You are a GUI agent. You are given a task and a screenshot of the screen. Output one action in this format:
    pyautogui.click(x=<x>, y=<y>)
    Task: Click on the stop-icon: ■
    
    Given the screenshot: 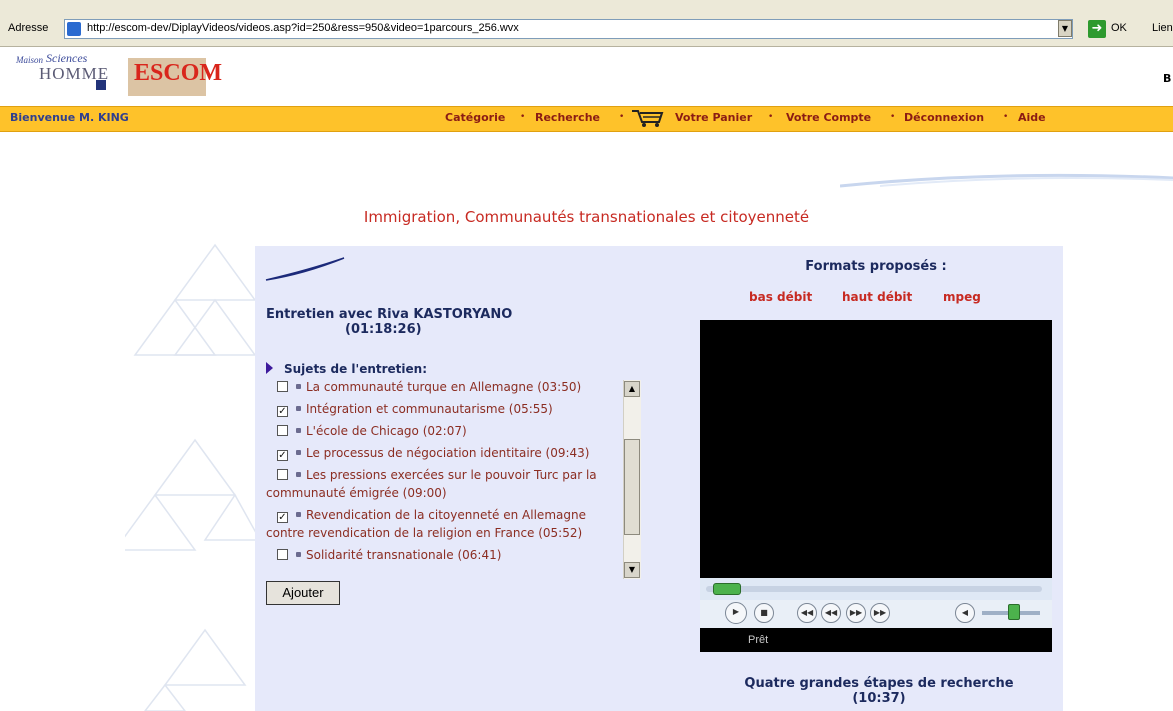 What is the action you would take?
    pyautogui.click(x=764, y=613)
    